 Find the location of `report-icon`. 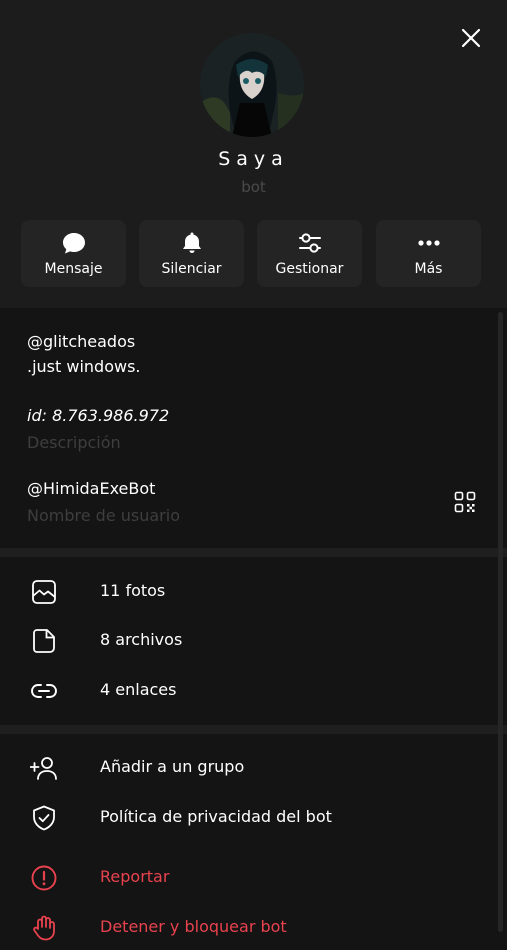

report-icon is located at coordinates (44, 878).